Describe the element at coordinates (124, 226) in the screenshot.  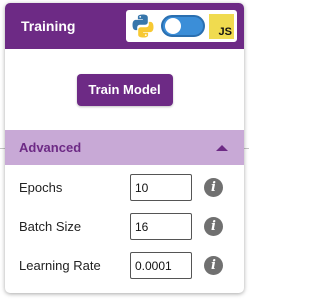
I see `param-row-batch-size: Batch Size i` at that location.